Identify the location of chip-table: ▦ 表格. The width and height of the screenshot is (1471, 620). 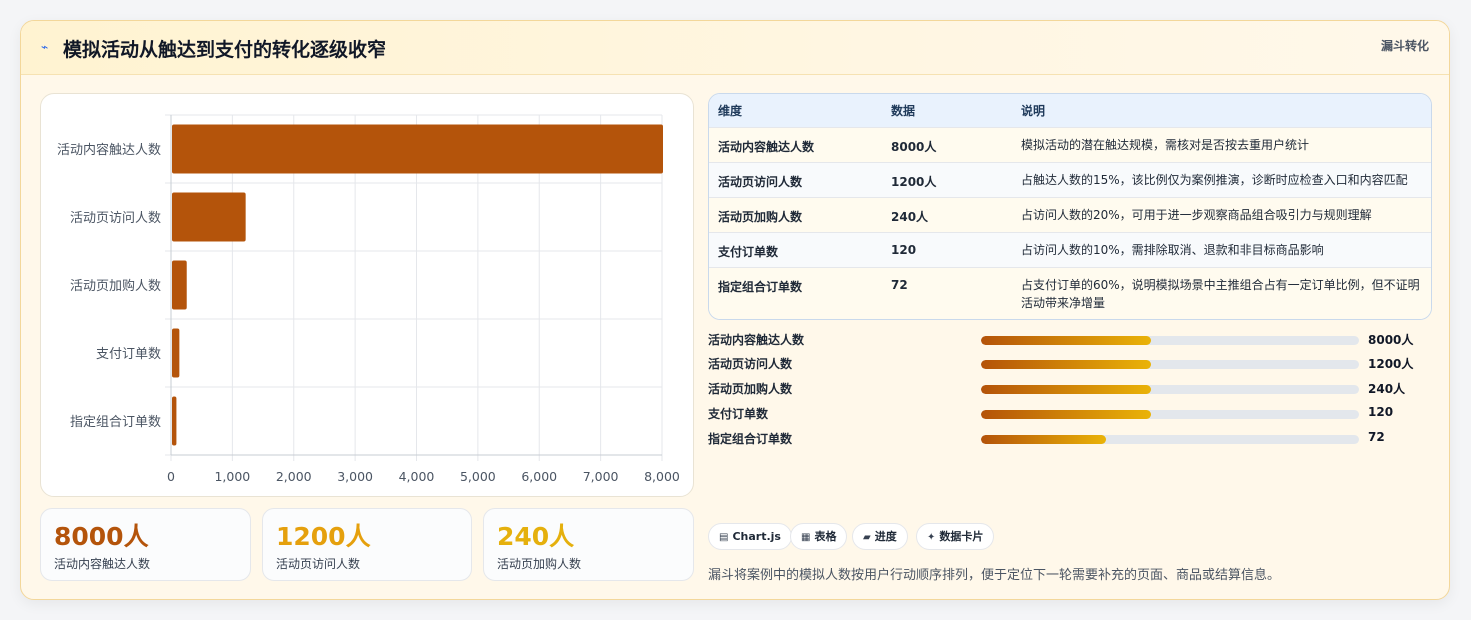
(819, 536).